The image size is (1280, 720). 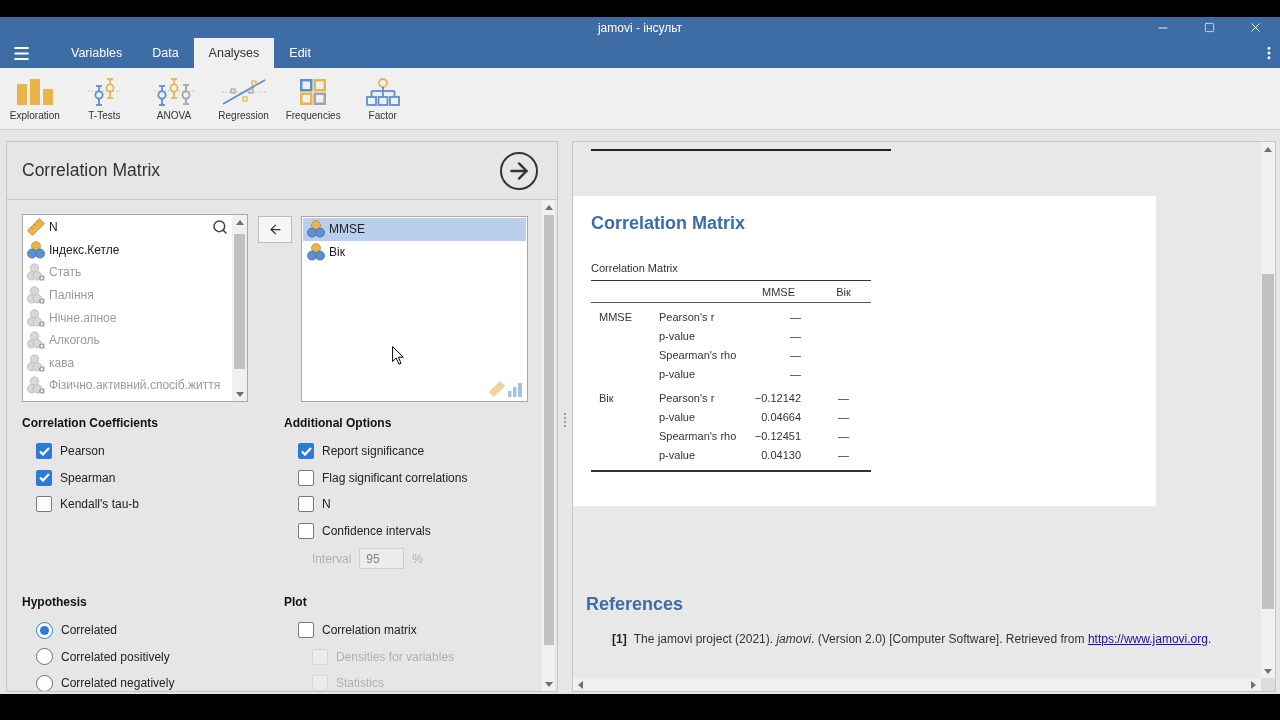 I want to click on row-header: Вік, so click(x=606, y=398).